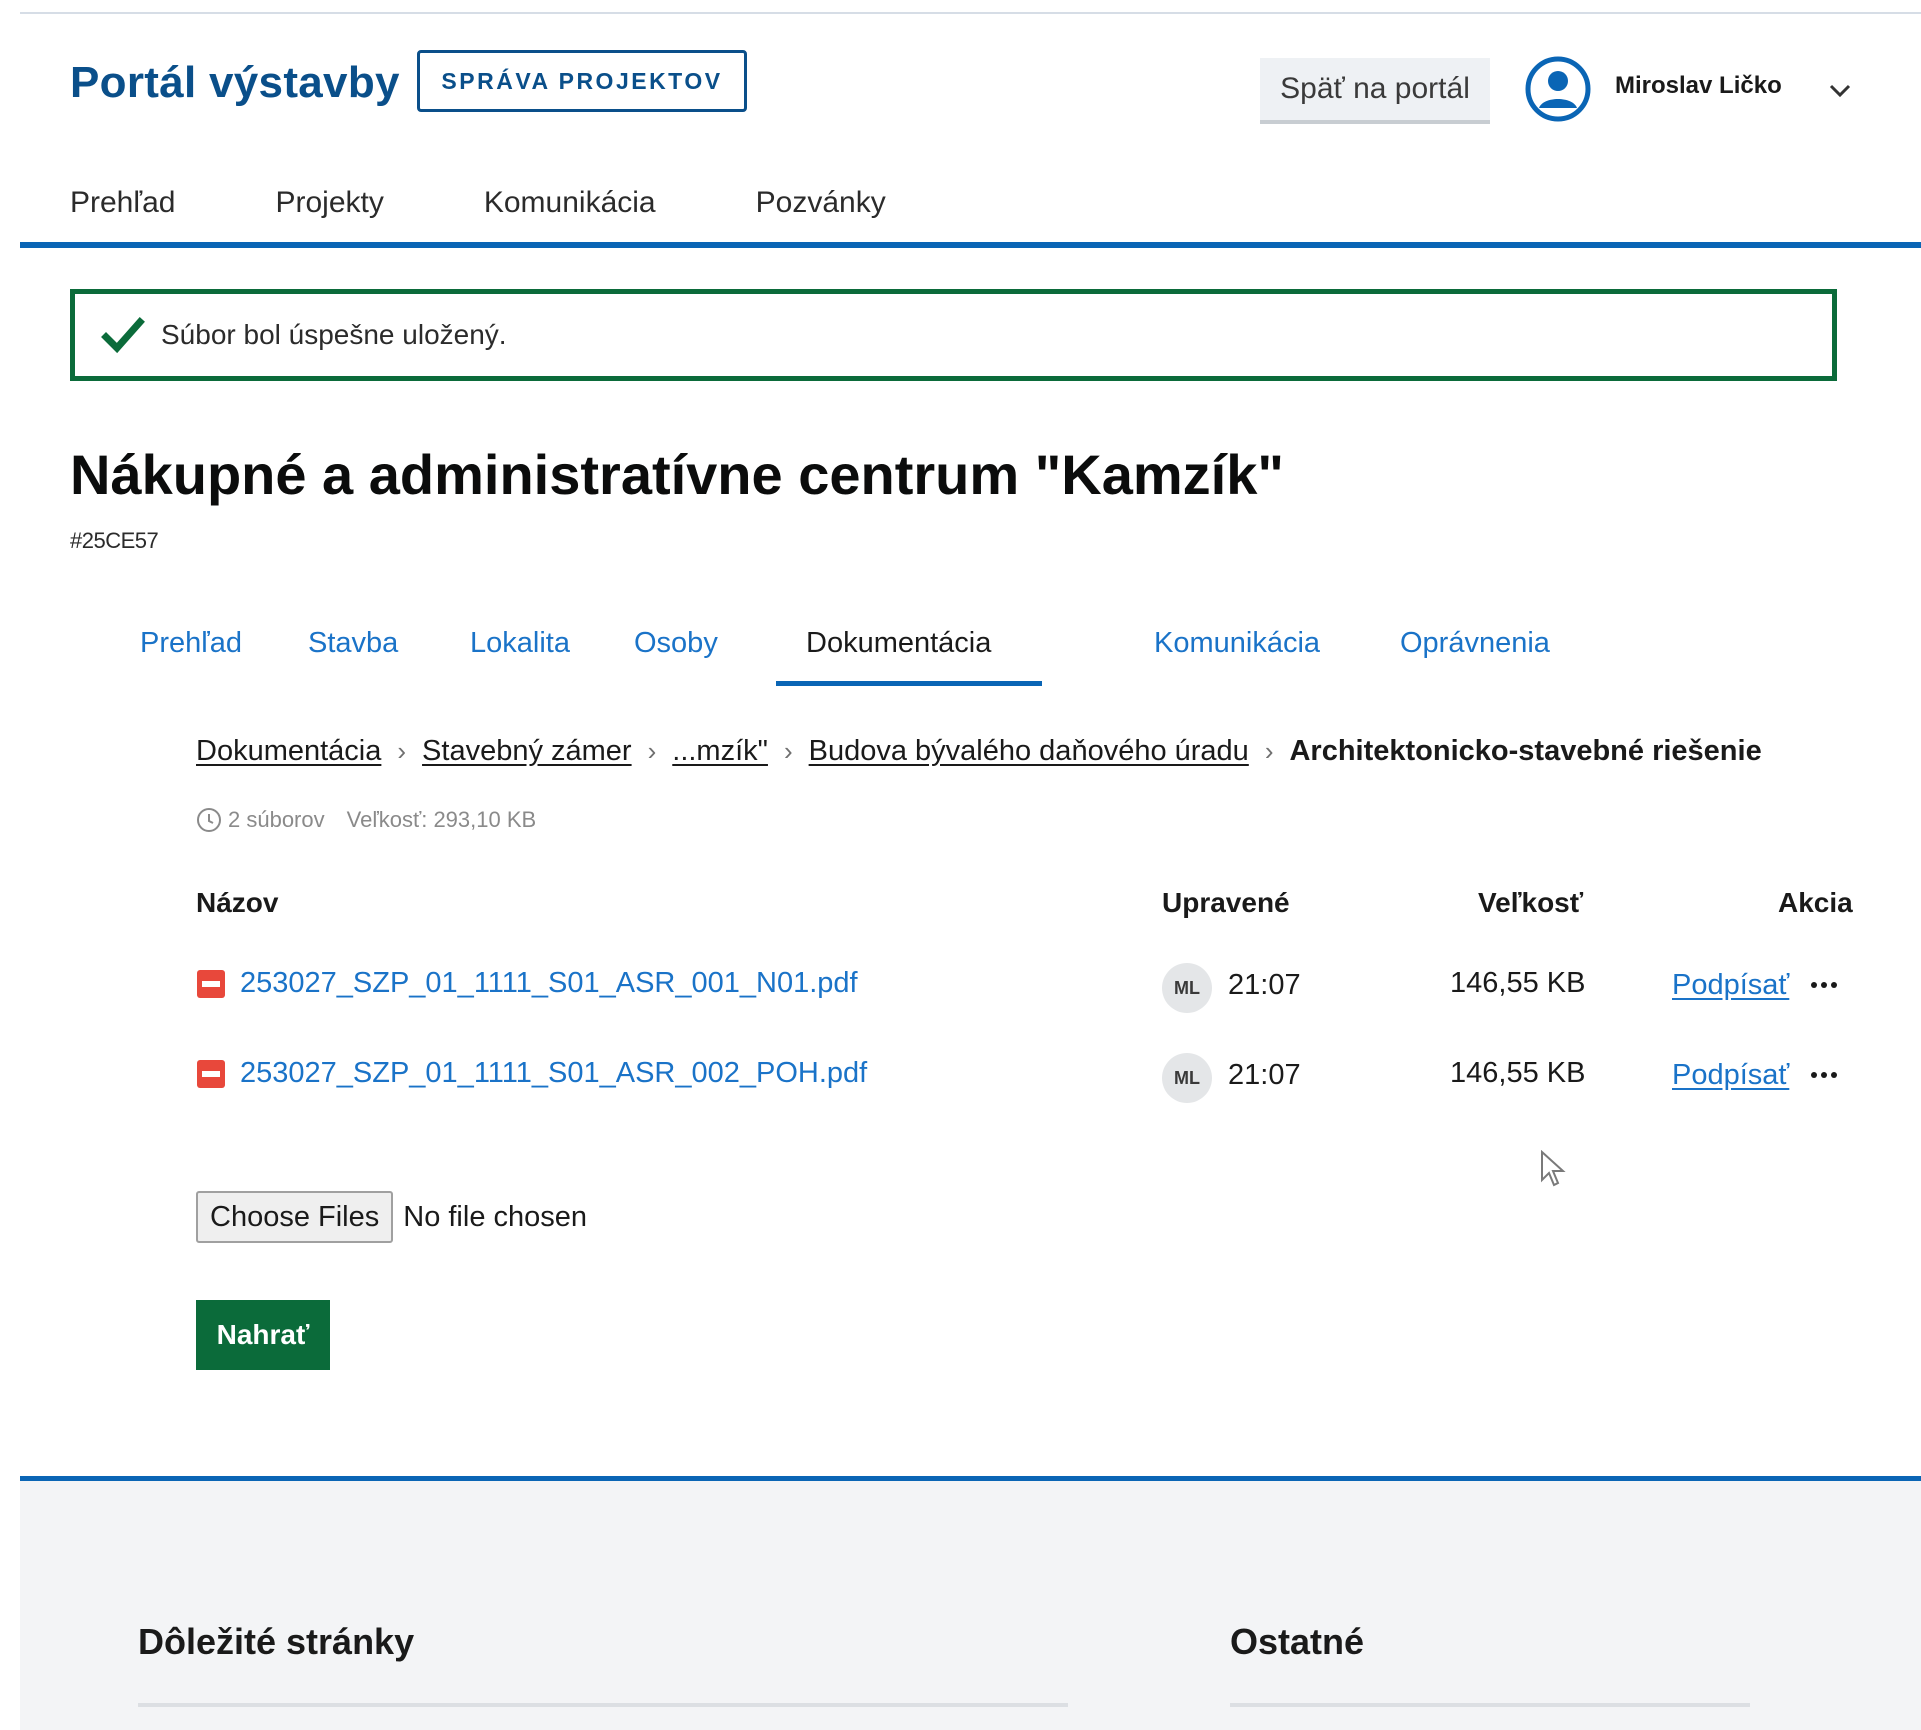  Describe the element at coordinates (1698, 86) in the screenshot. I see `user-name: Miroslav Ličko` at that location.